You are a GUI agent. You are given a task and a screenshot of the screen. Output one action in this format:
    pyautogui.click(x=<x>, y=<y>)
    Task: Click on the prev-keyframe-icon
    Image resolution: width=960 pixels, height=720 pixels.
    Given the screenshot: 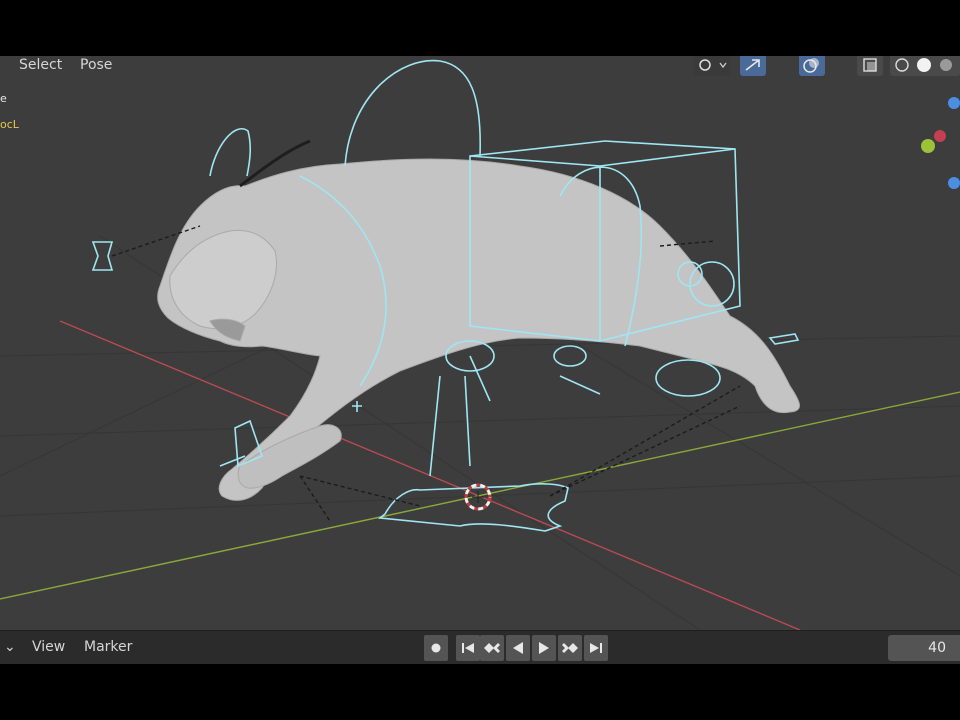 What is the action you would take?
    pyautogui.click(x=492, y=648)
    